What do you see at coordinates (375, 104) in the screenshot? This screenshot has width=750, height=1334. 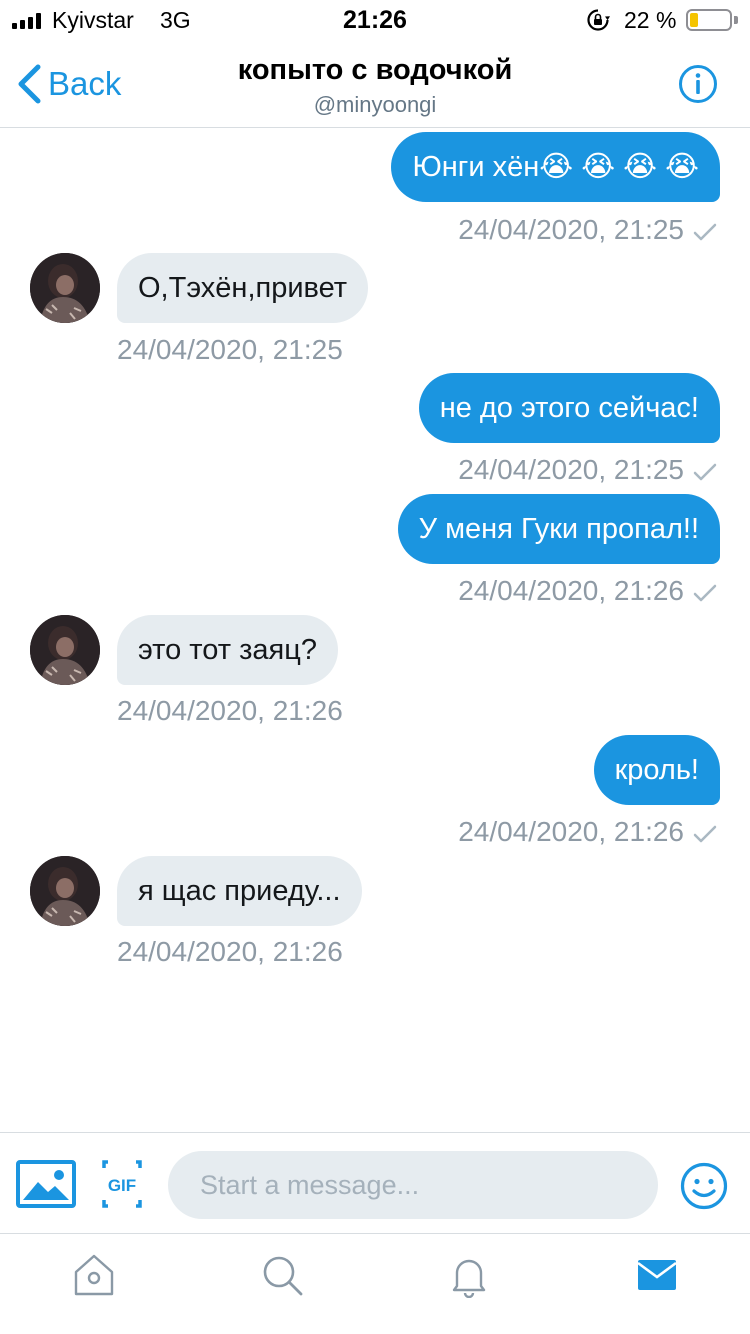 I see `conversation-handle: @minyoongi` at bounding box center [375, 104].